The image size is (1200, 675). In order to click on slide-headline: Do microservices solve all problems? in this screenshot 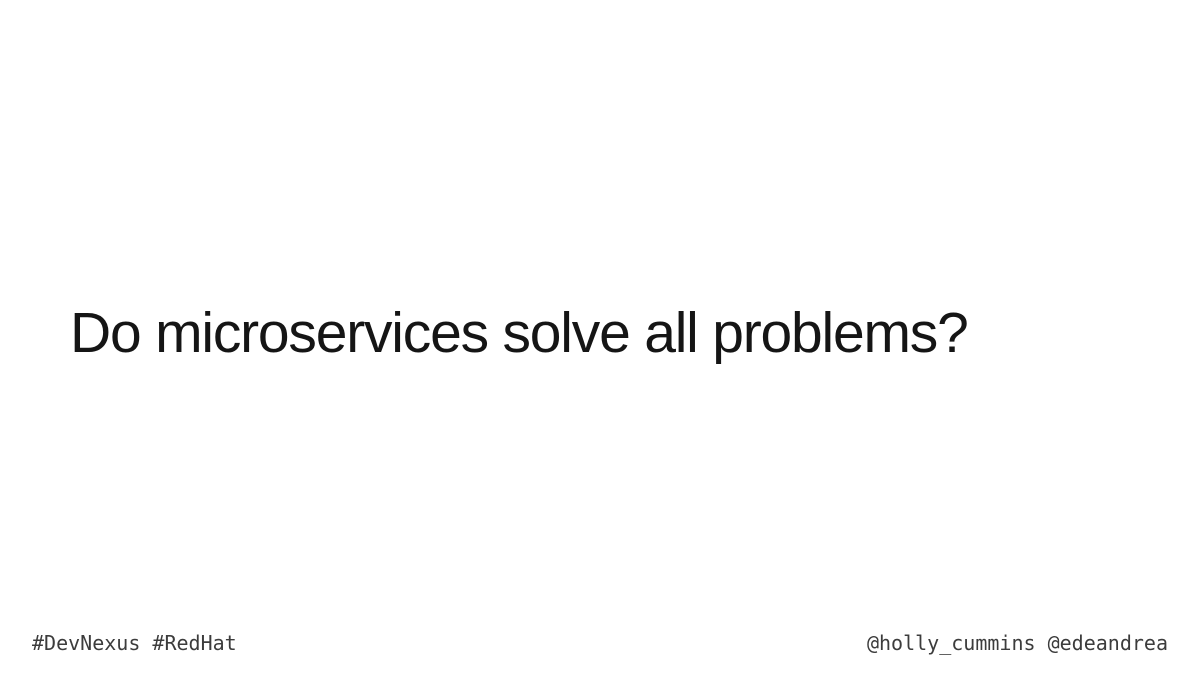, I will do `click(519, 333)`.